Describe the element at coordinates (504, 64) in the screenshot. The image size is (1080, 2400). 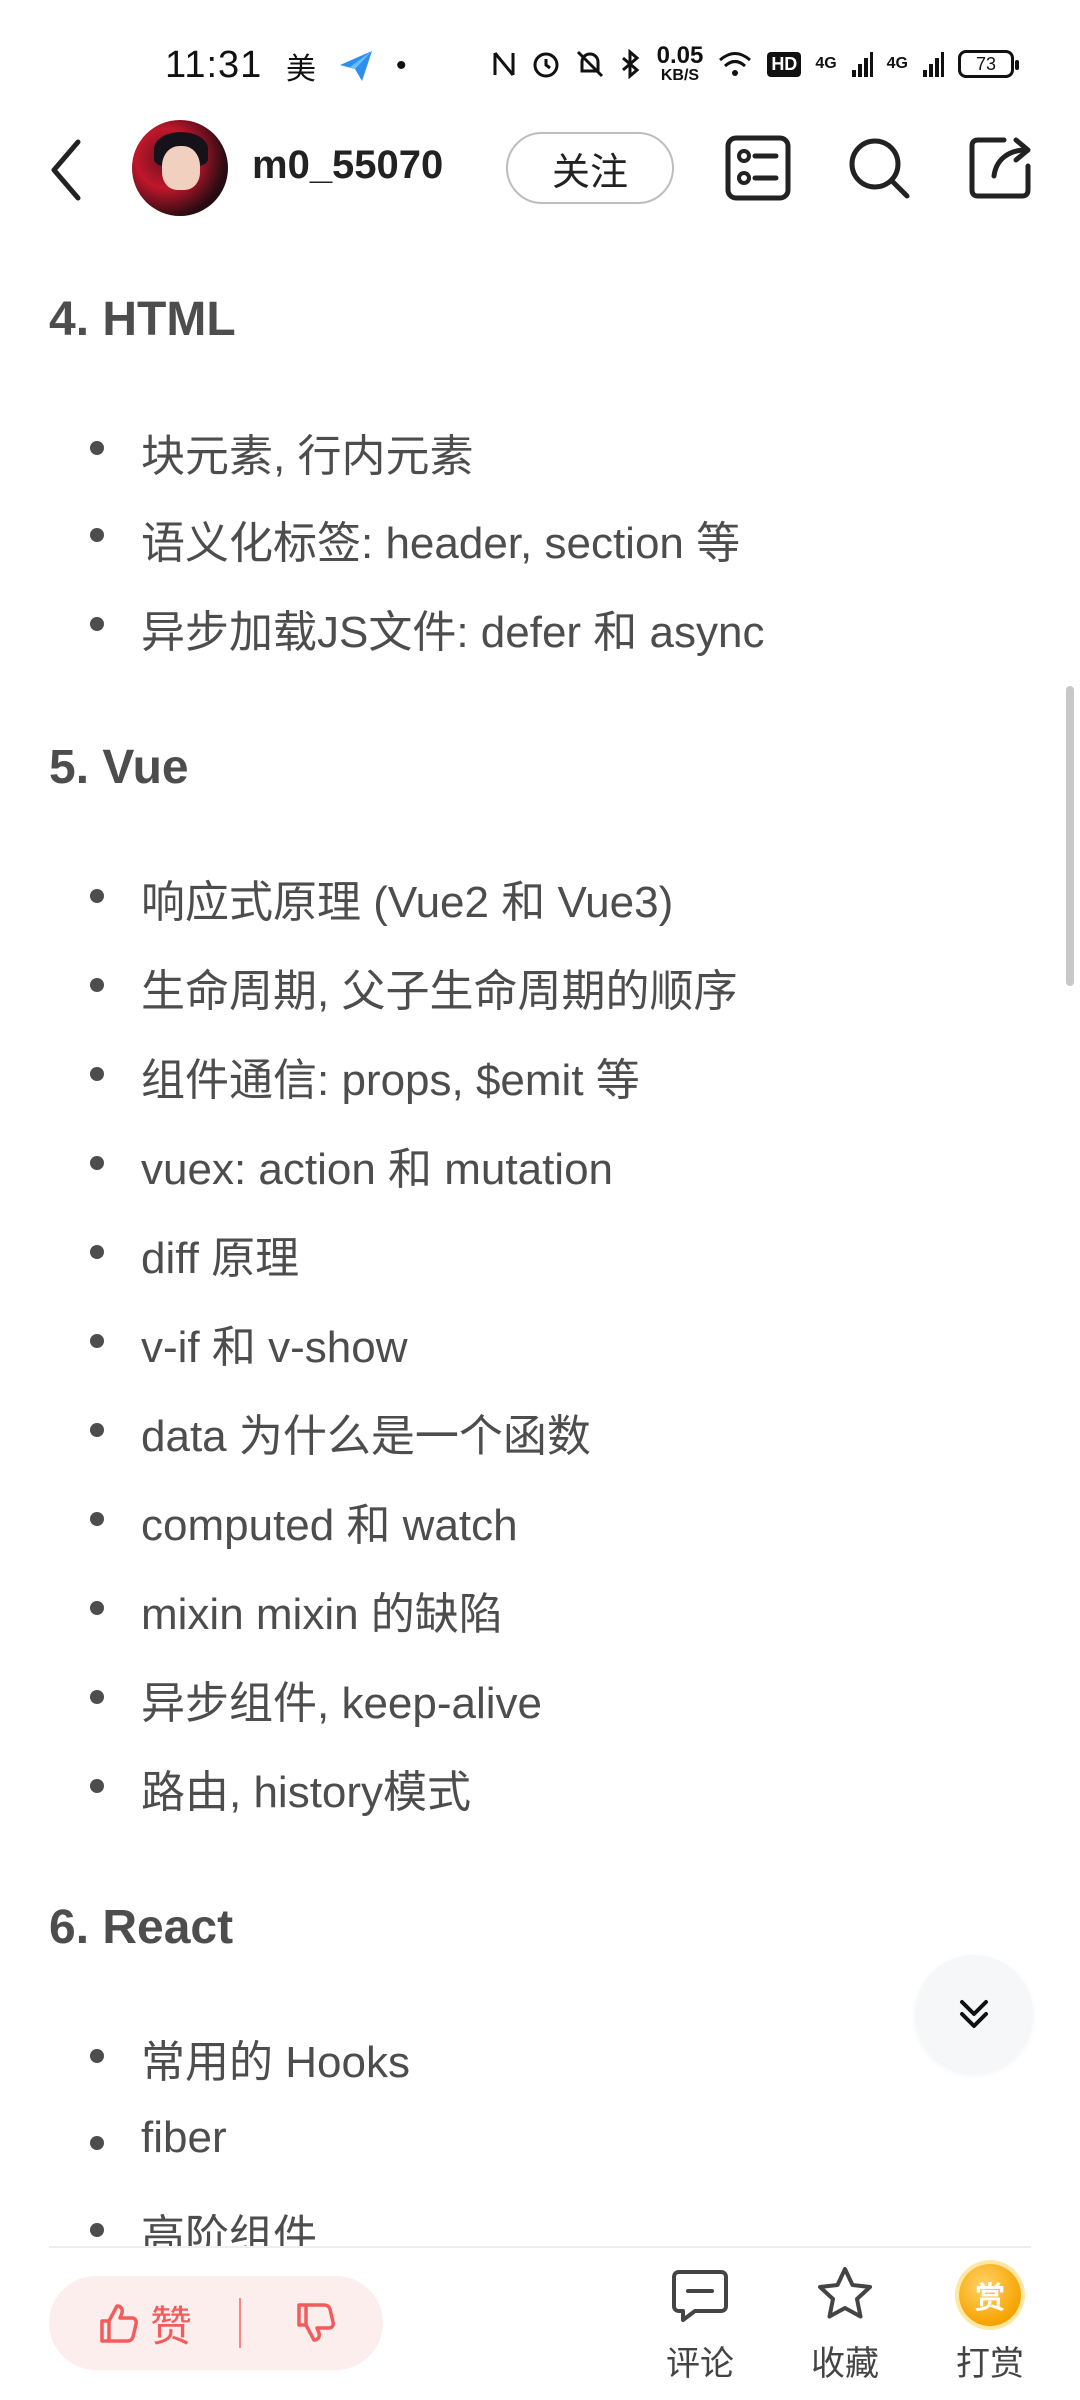
I see `nfc-icon` at that location.